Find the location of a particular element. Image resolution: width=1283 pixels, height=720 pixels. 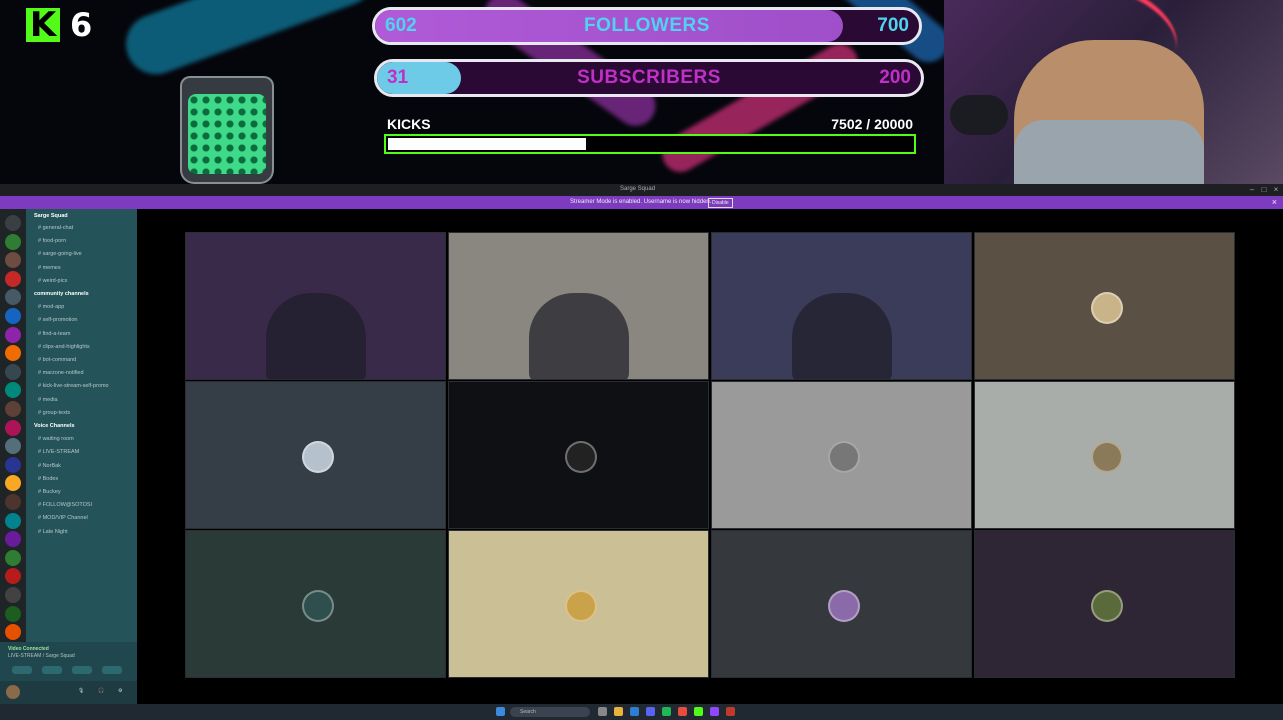

camera-button is located at coordinates (22, 670).